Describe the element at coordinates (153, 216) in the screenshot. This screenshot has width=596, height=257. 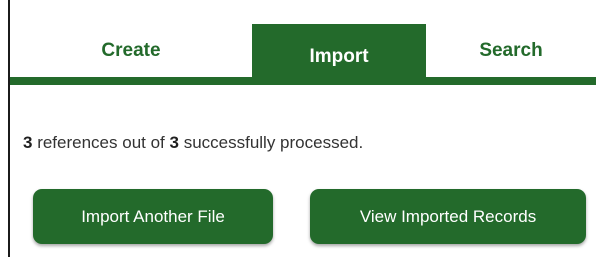
I see `import-another-file-button: Import Another File` at that location.